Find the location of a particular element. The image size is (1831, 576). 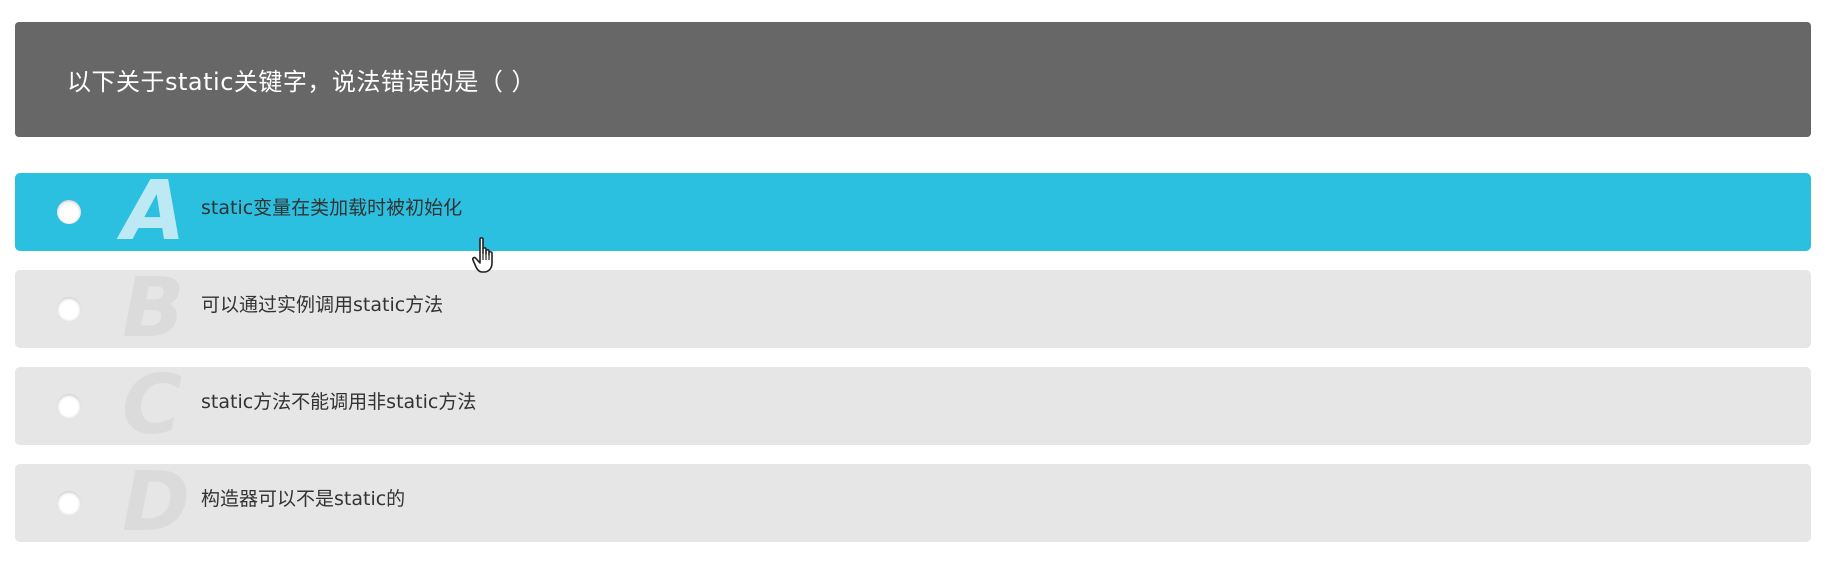

option-text-b: 可以通过实例调用static方法 is located at coordinates (322, 305).